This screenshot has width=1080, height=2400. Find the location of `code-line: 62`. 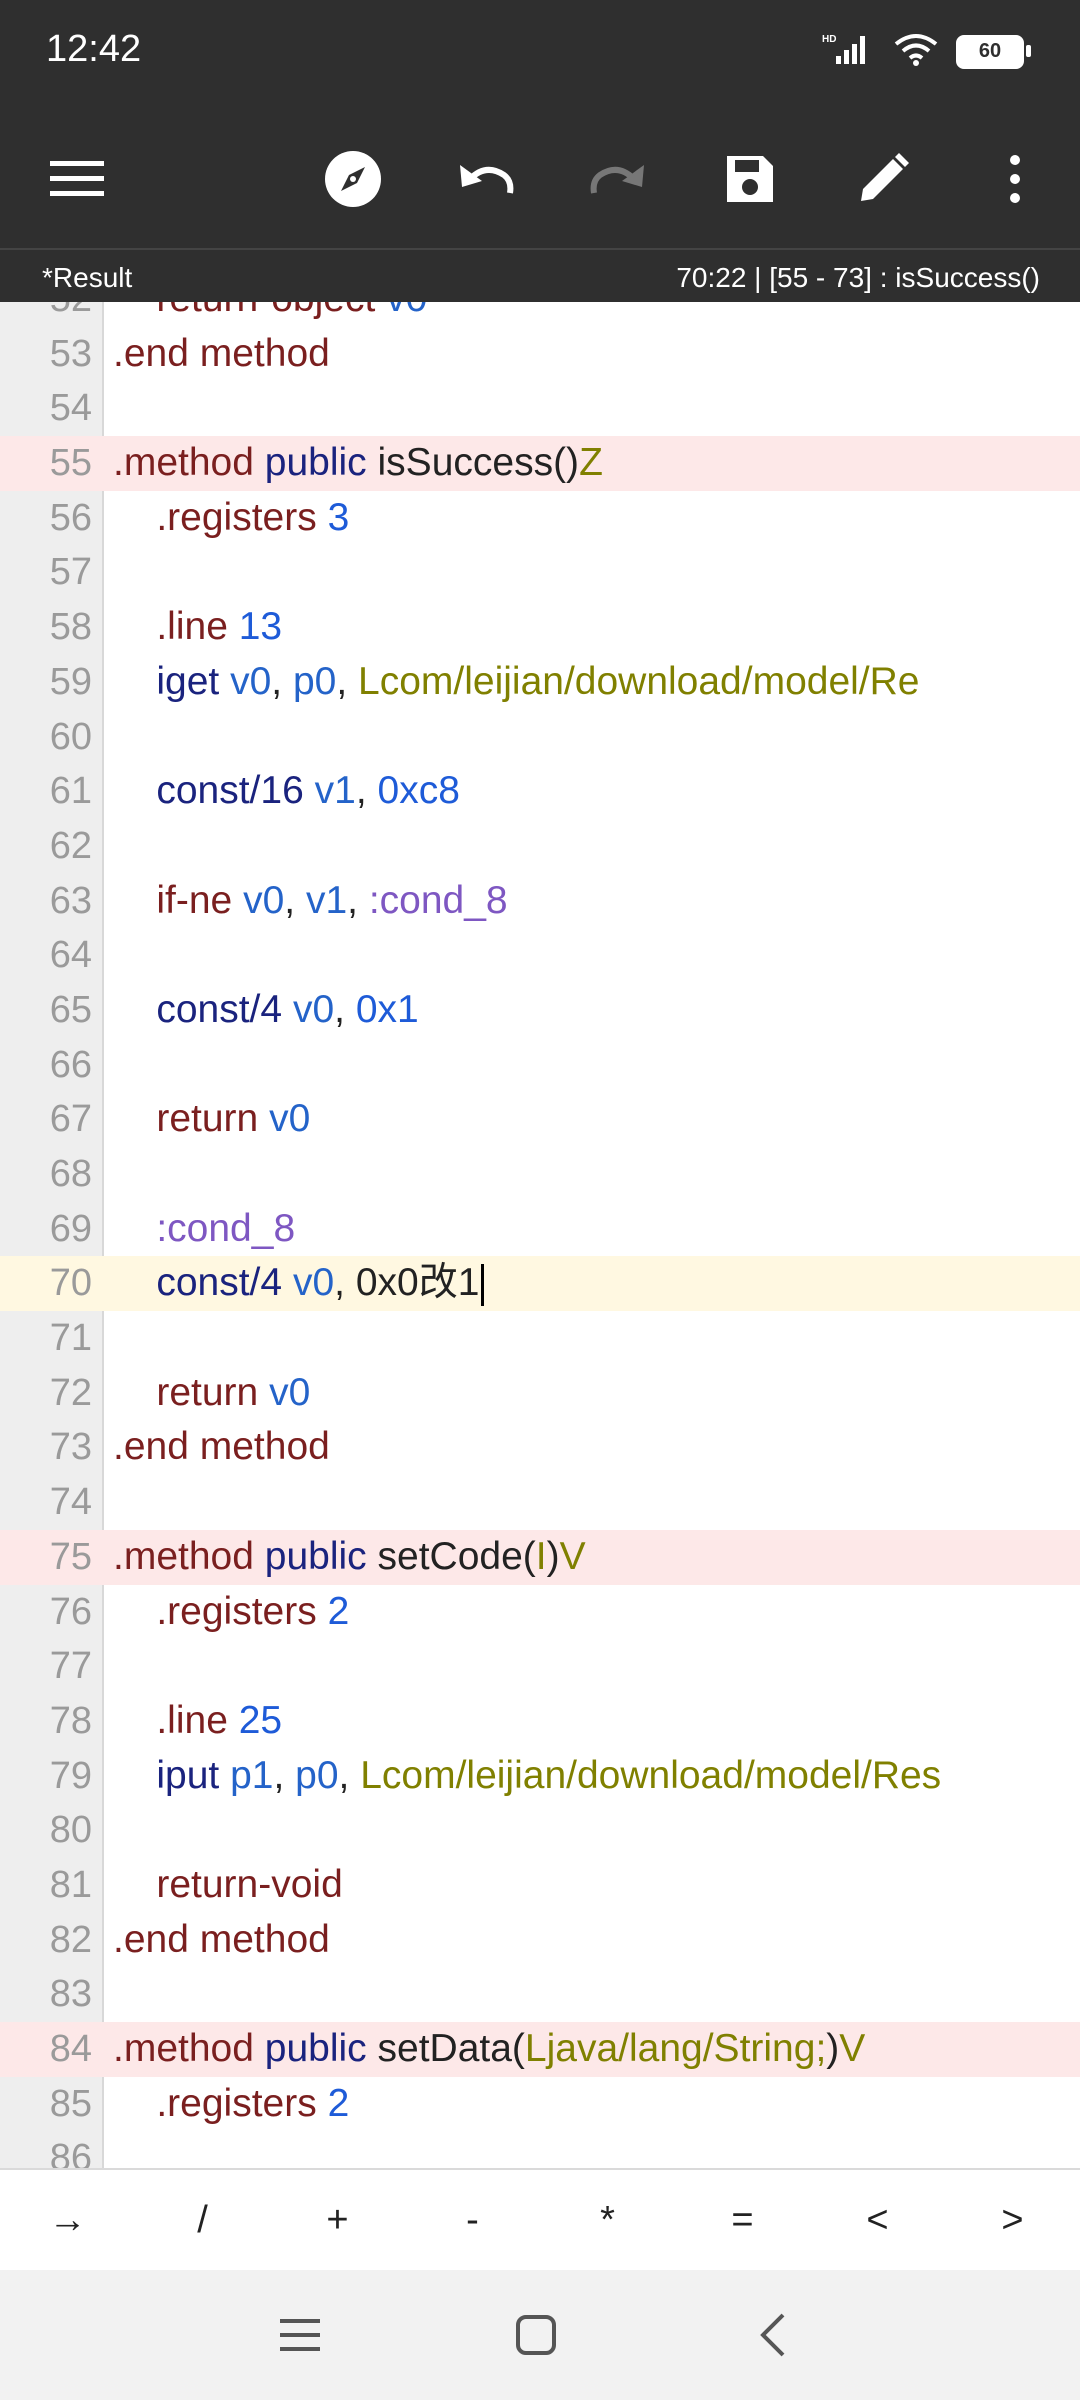

code-line: 62 is located at coordinates (540, 846).